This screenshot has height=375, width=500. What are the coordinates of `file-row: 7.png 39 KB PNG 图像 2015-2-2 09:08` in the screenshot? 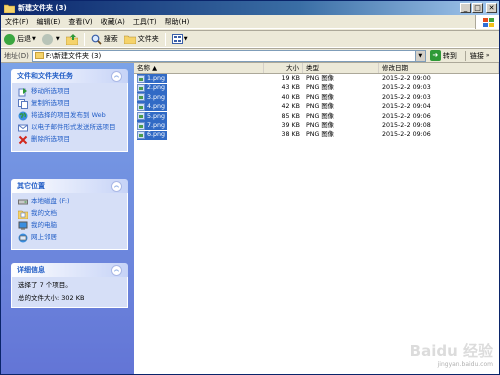 It's located at (316, 126).